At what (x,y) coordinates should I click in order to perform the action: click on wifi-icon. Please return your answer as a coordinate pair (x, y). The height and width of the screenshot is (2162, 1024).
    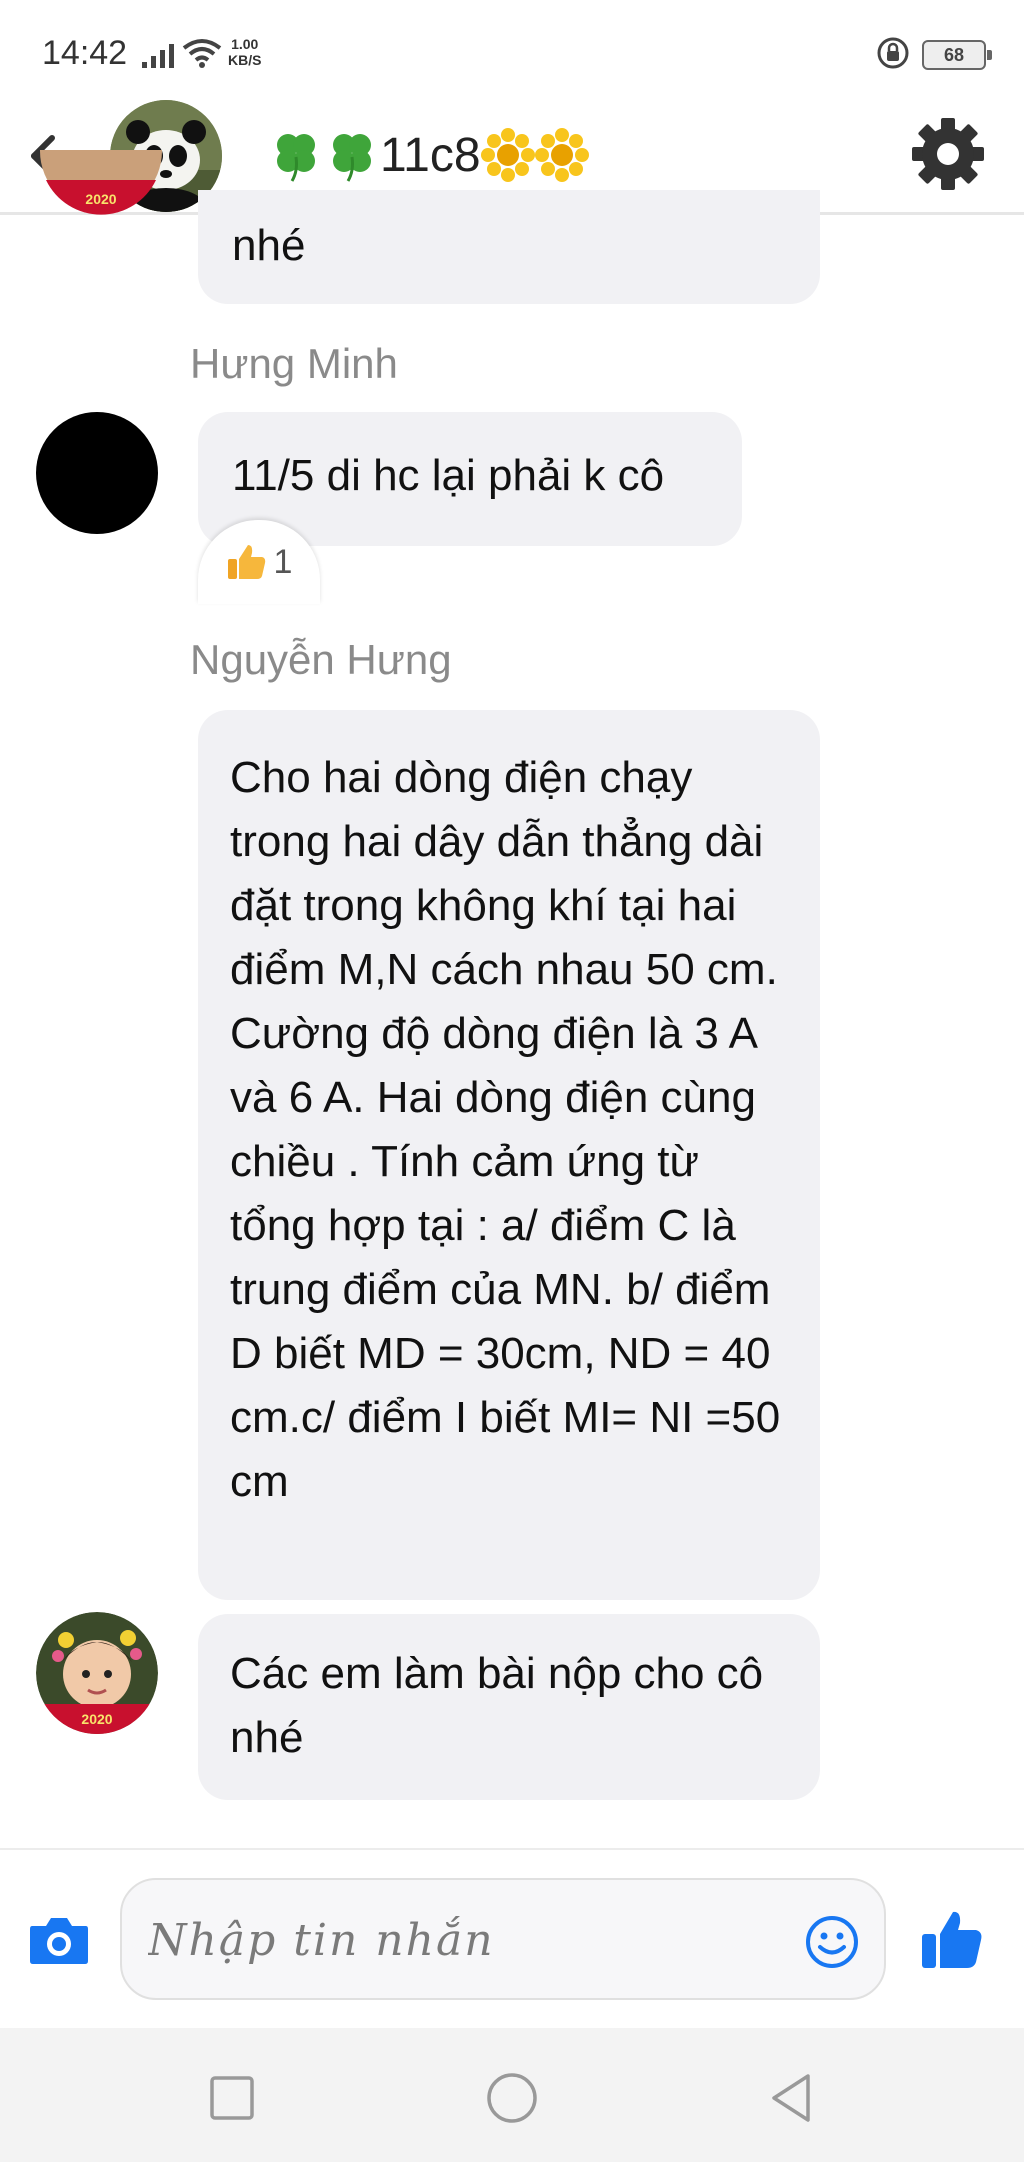
    Looking at the image, I should click on (202, 53).